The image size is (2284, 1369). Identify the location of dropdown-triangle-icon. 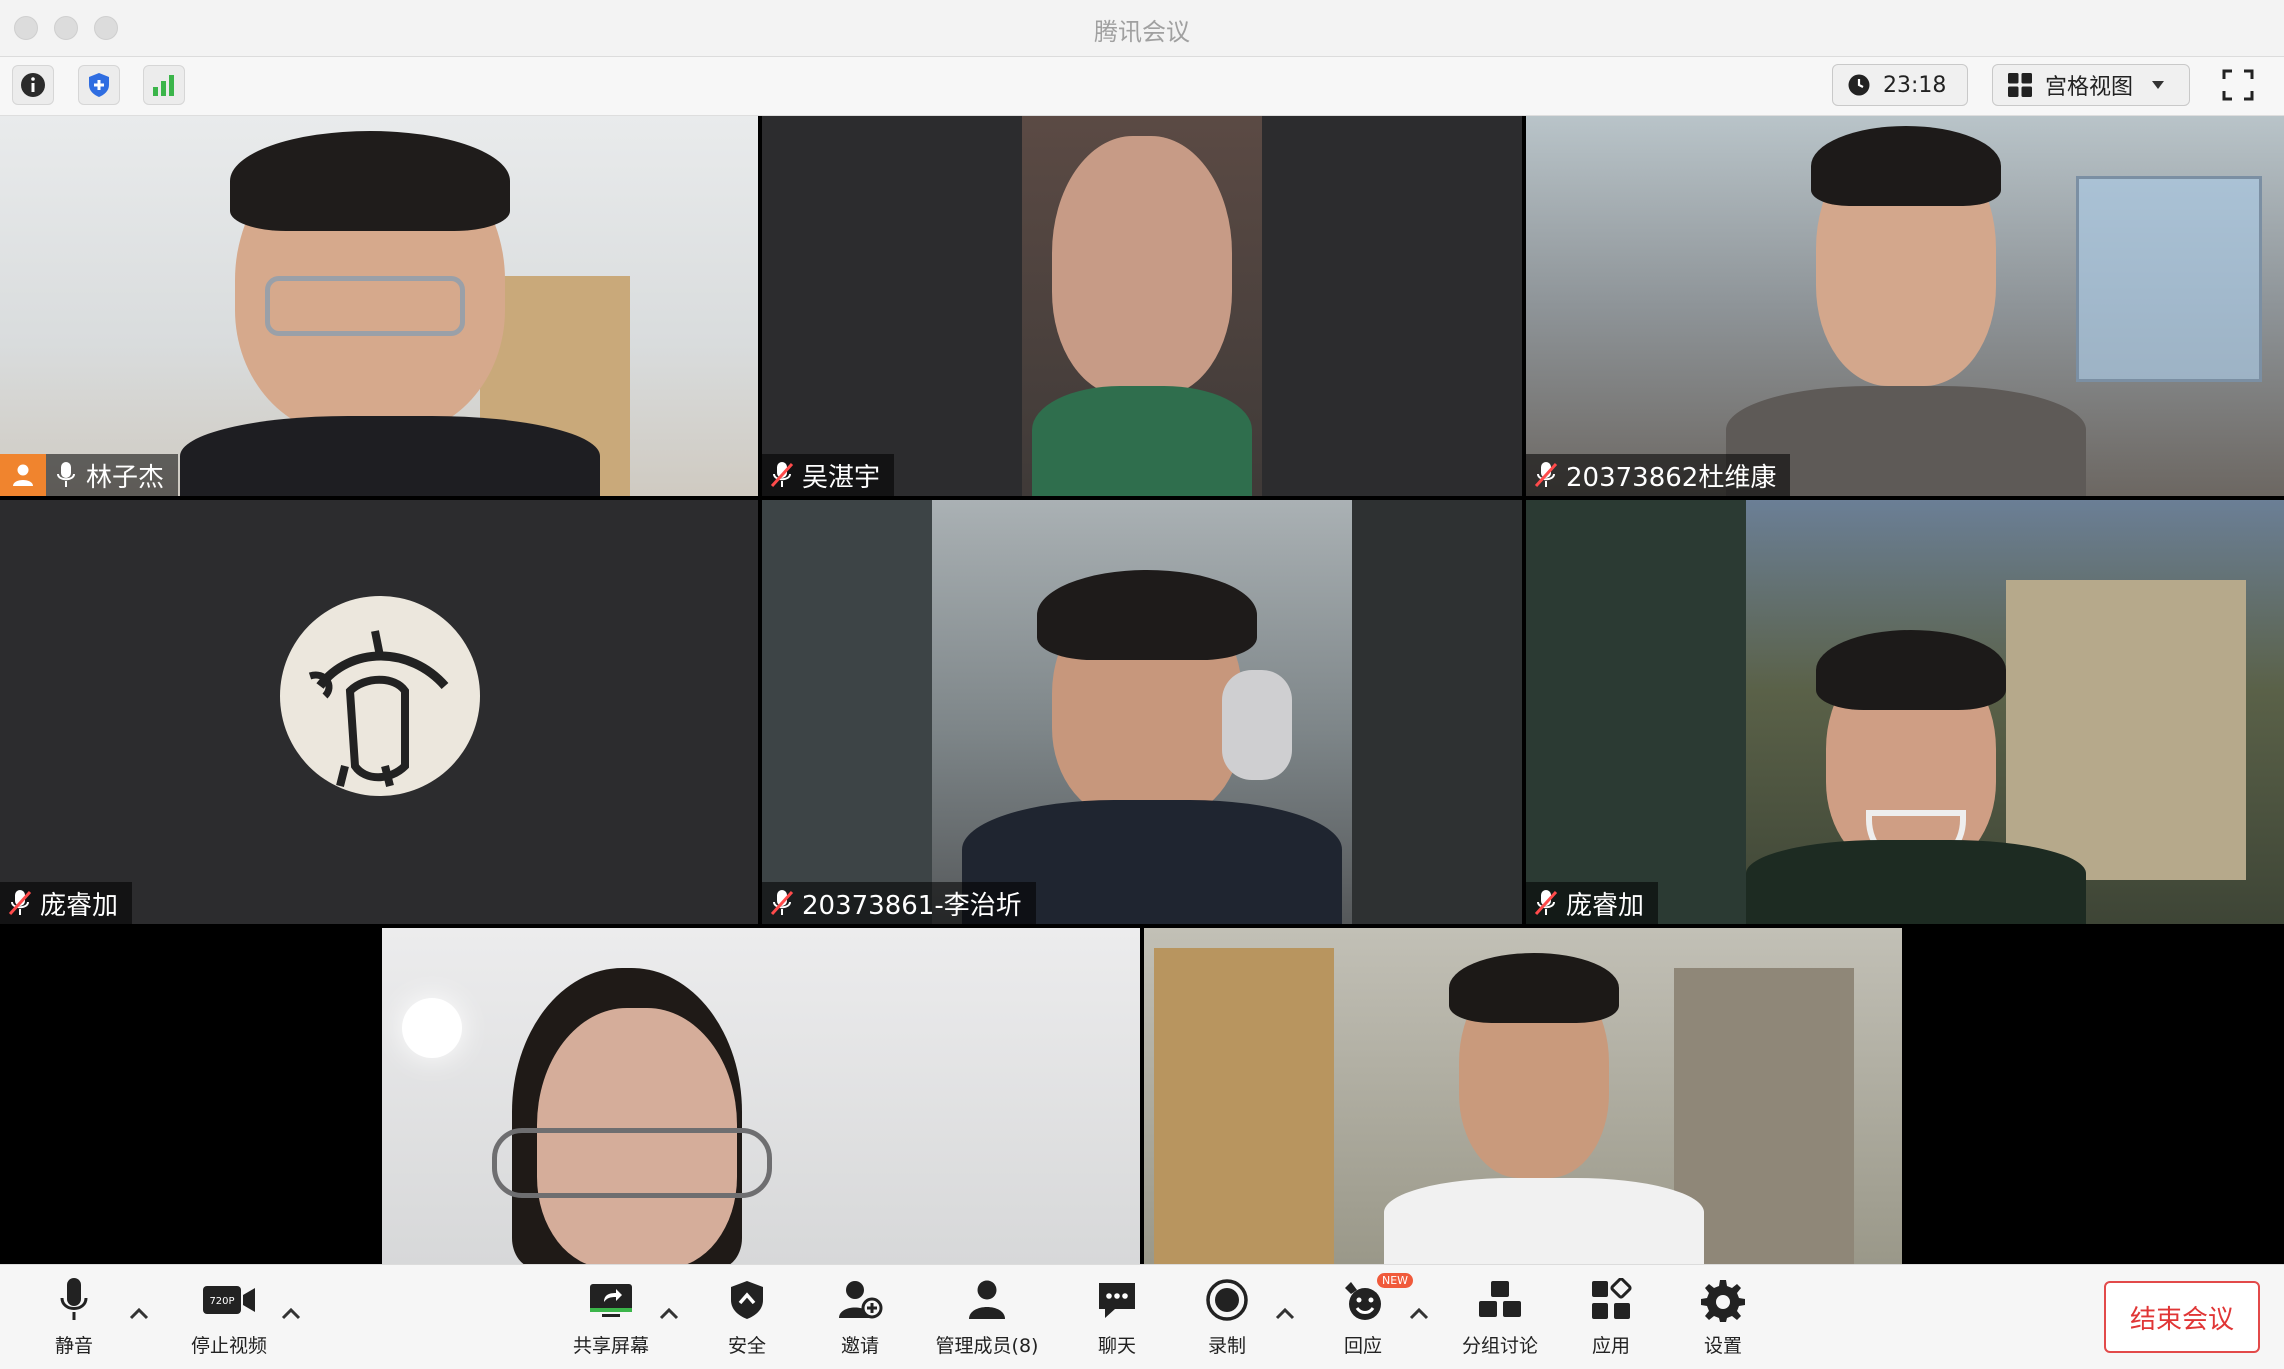
(2158, 85).